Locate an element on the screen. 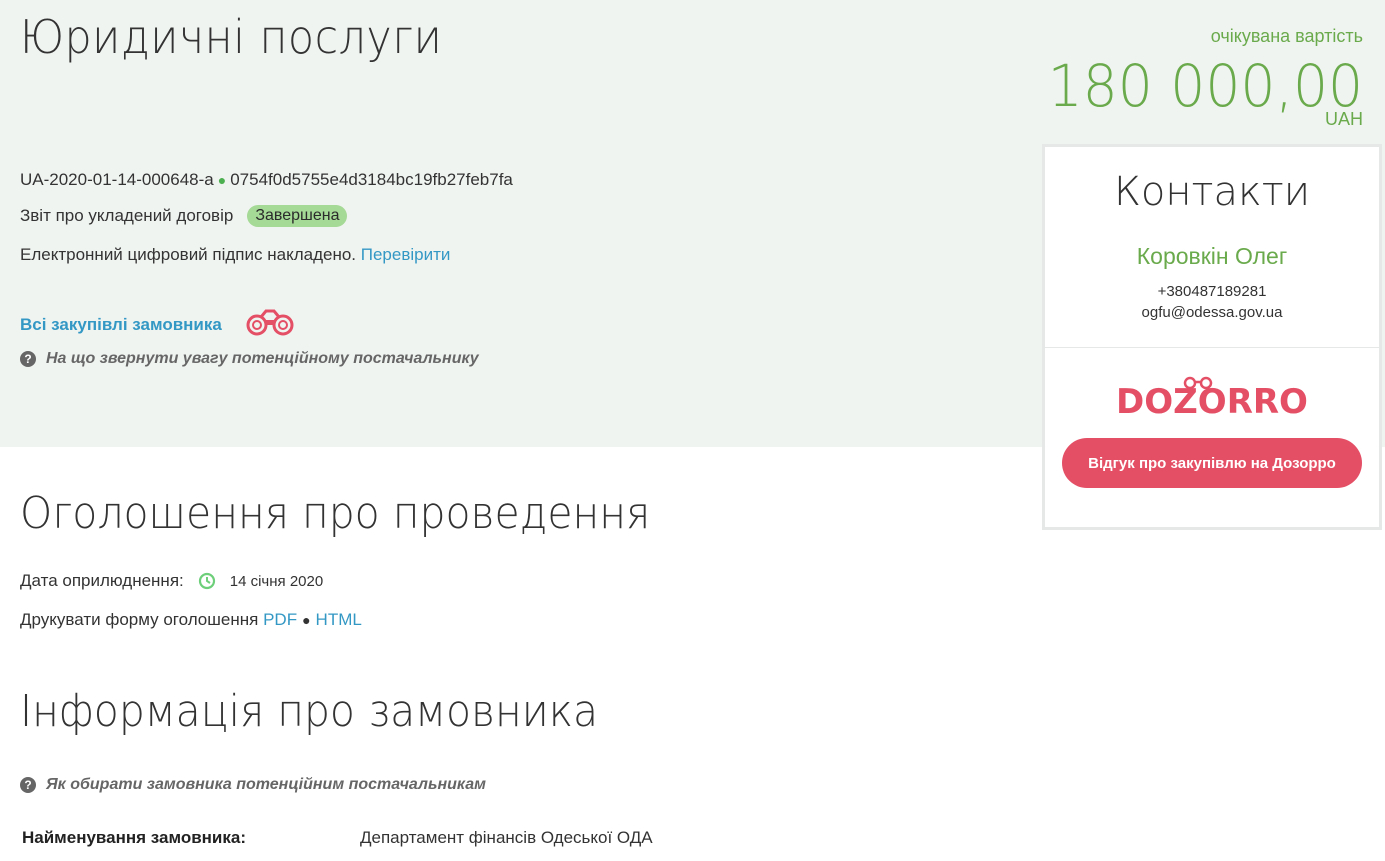  customer-name-label: Найменування замовника: is located at coordinates (134, 837).